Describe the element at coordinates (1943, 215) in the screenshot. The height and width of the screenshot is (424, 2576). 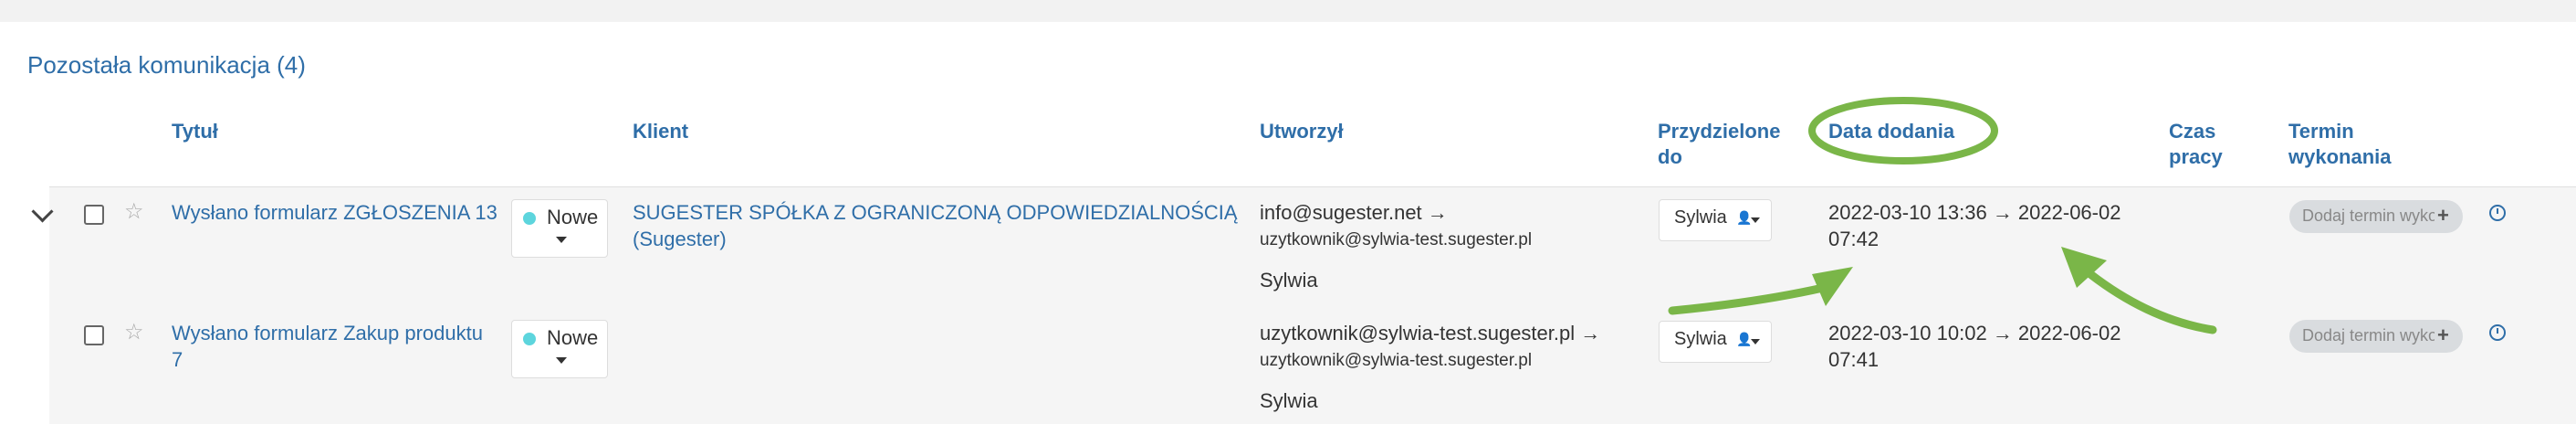
I see `annotation-overlay` at that location.